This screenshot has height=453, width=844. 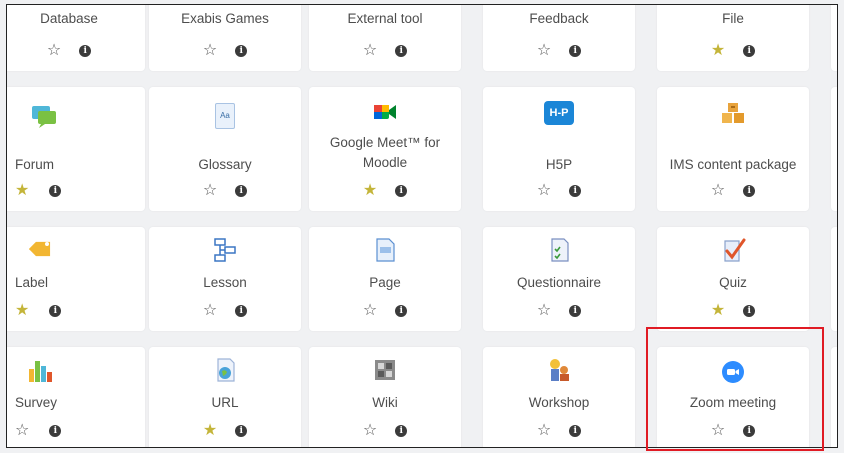 I want to click on activity-card-wiki: Wiki ☆ i, so click(x=385, y=397).